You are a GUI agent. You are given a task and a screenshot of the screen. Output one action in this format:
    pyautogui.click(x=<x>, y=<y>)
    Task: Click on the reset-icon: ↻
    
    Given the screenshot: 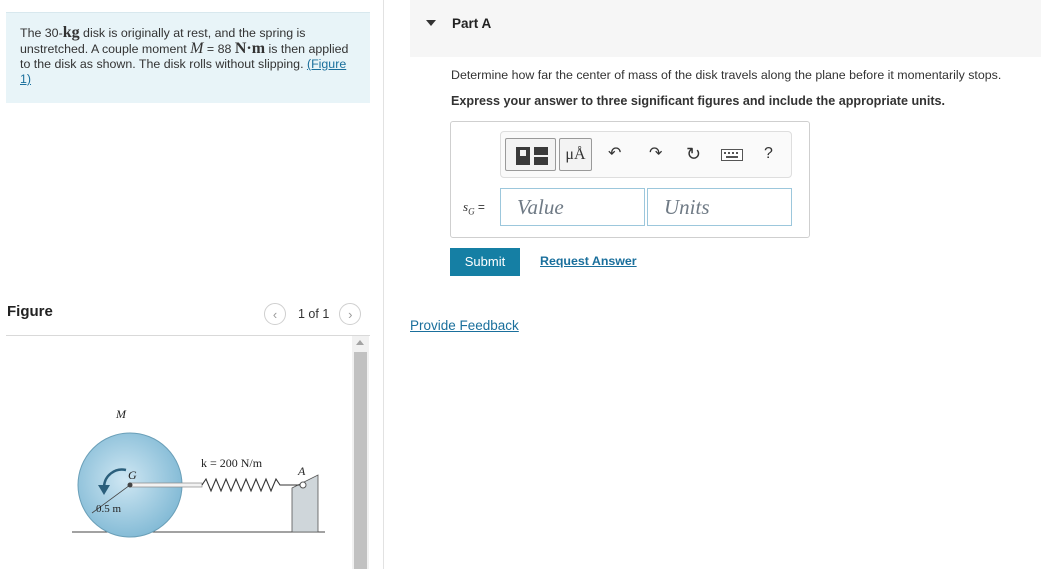 What is the action you would take?
    pyautogui.click(x=693, y=154)
    